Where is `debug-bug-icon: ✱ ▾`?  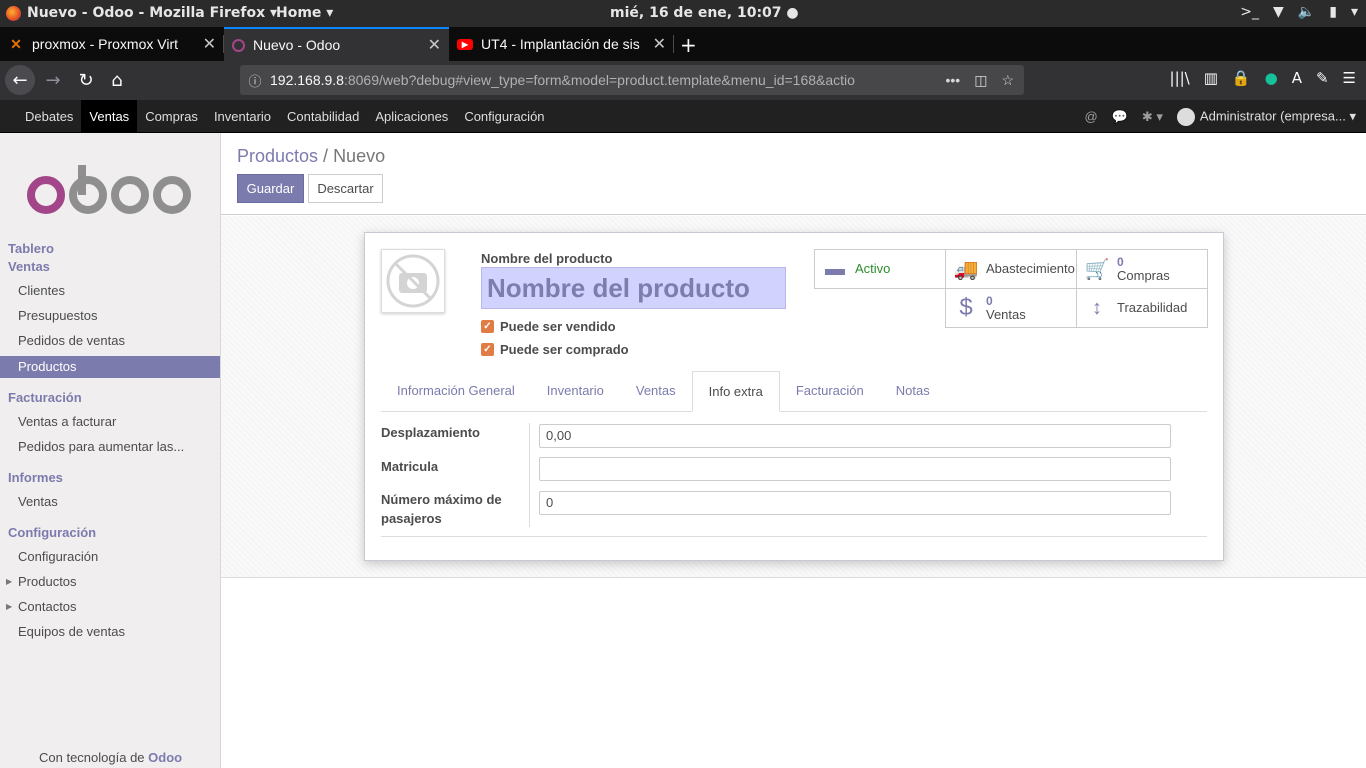 debug-bug-icon: ✱ ▾ is located at coordinates (1152, 117).